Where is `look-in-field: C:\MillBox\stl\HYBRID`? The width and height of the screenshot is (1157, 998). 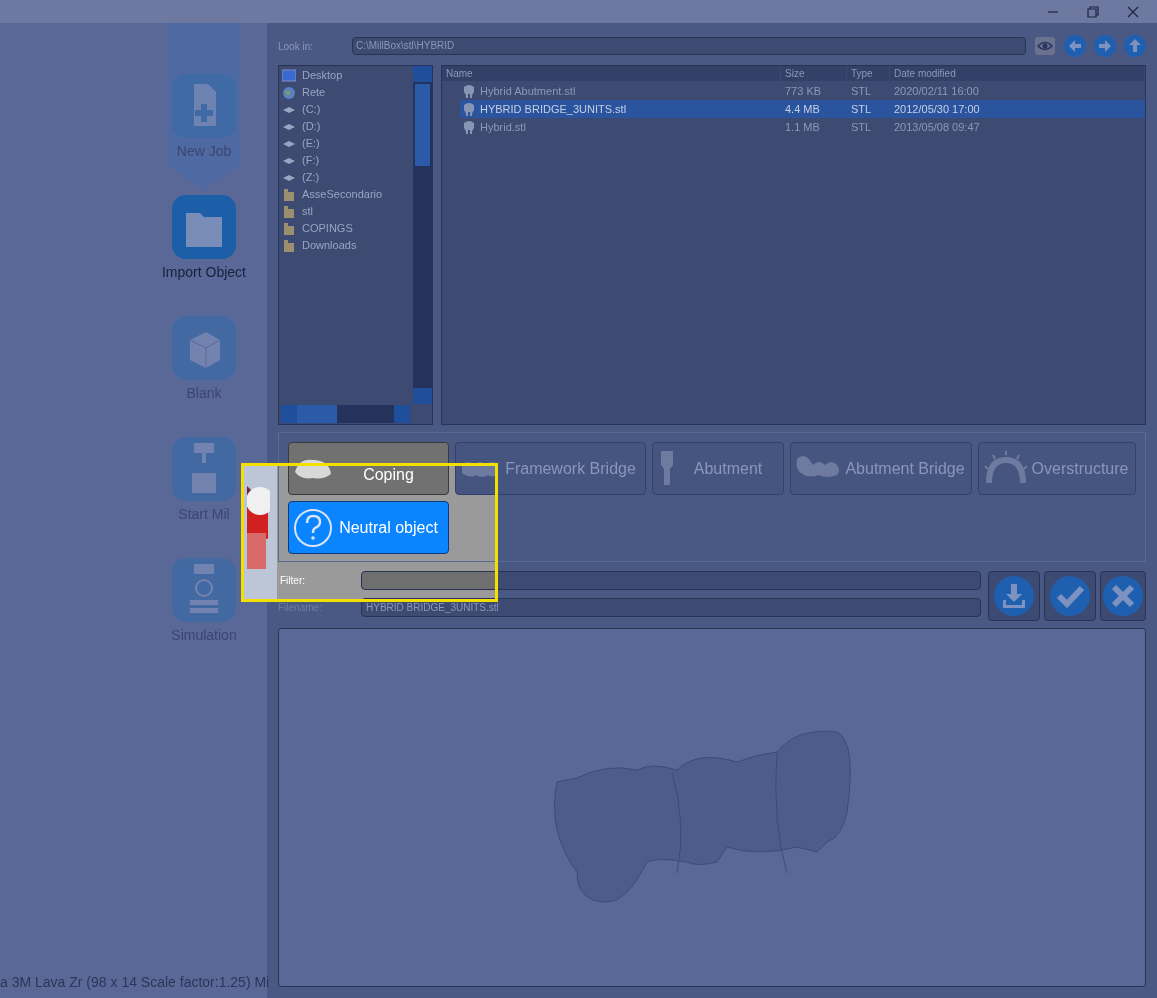 look-in-field: C:\MillBox\stl\HYBRID is located at coordinates (689, 46).